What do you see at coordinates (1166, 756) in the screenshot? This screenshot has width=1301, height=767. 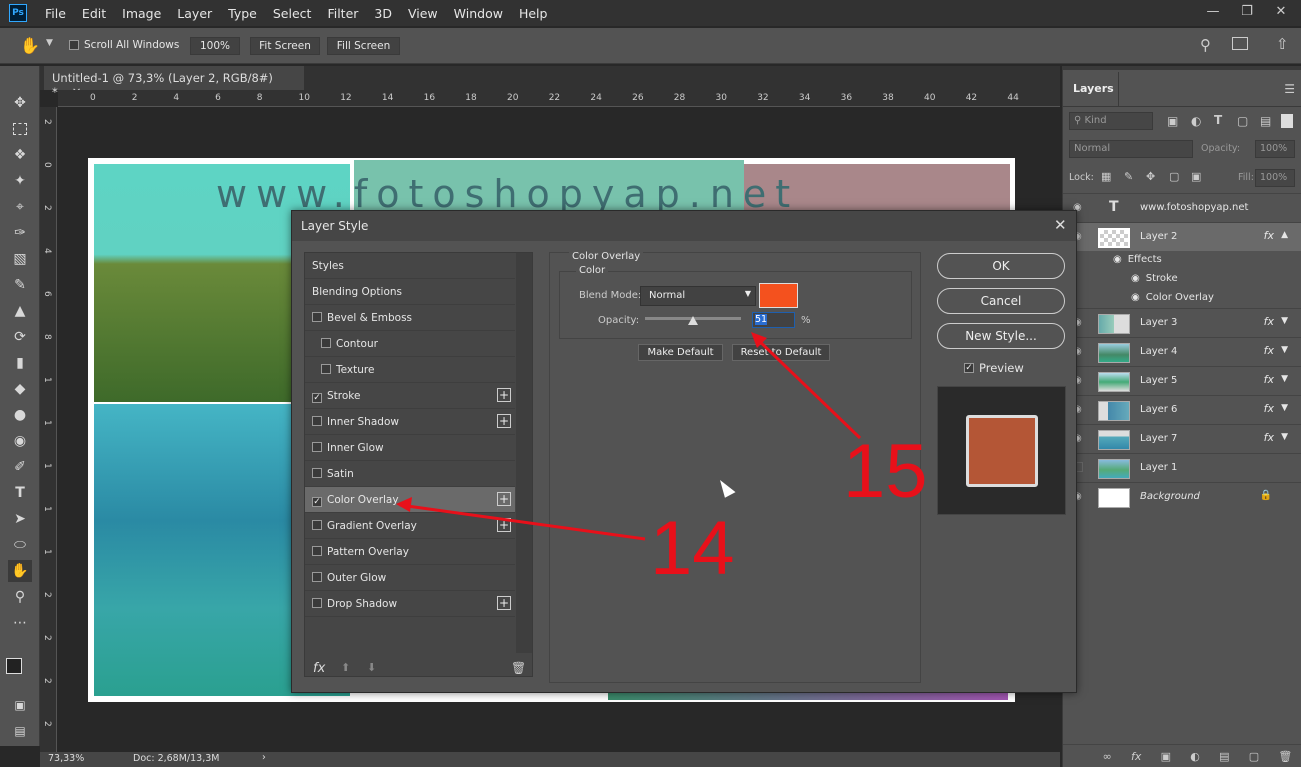 I see `add-mask-icon: ▣` at bounding box center [1166, 756].